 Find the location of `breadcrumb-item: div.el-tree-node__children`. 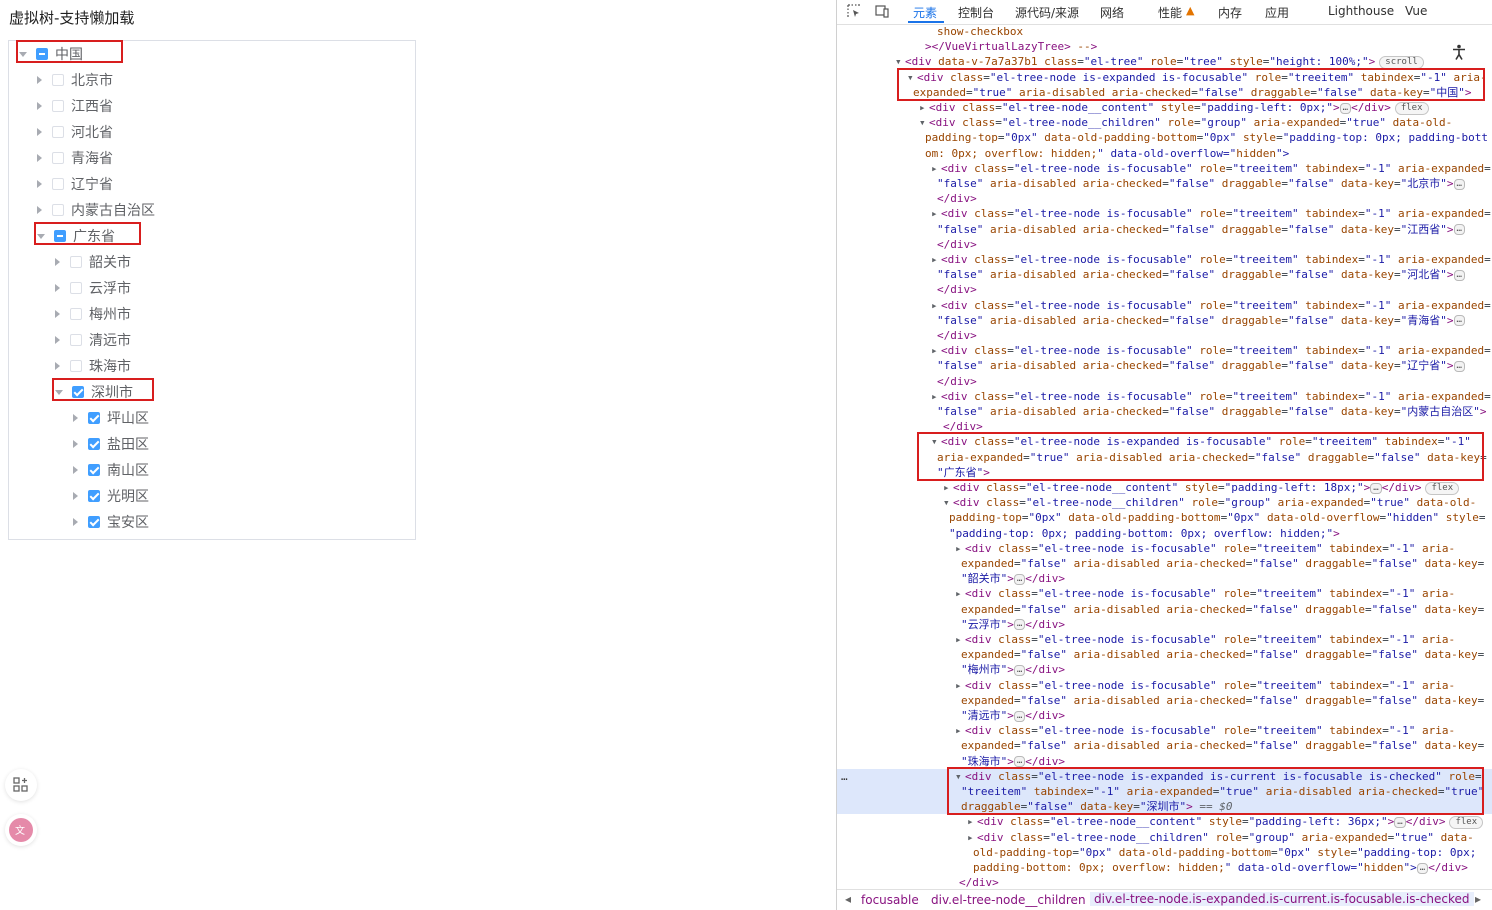

breadcrumb-item: div.el-tree-node__children is located at coordinates (1008, 900).